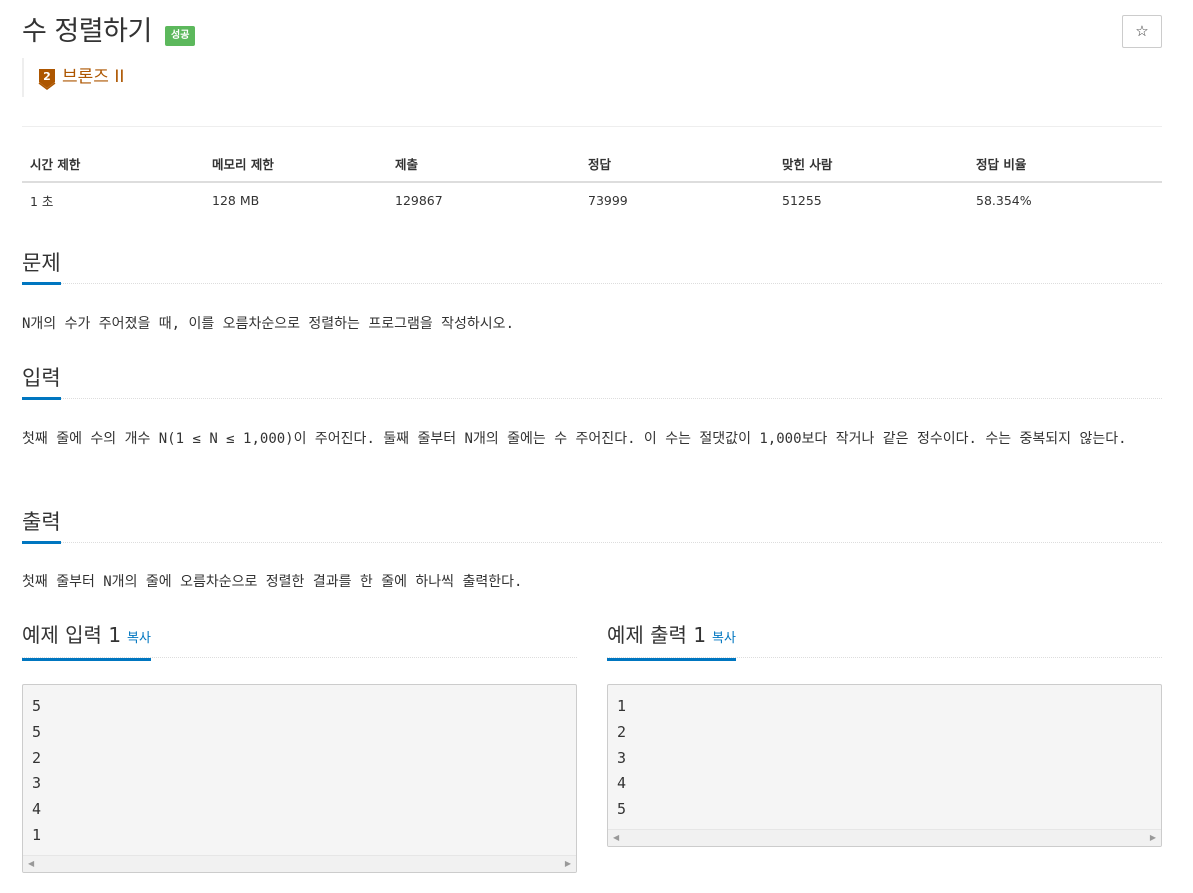 The height and width of the screenshot is (893, 1193). Describe the element at coordinates (41, 381) in the screenshot. I see `input-section-title: 입력` at that location.